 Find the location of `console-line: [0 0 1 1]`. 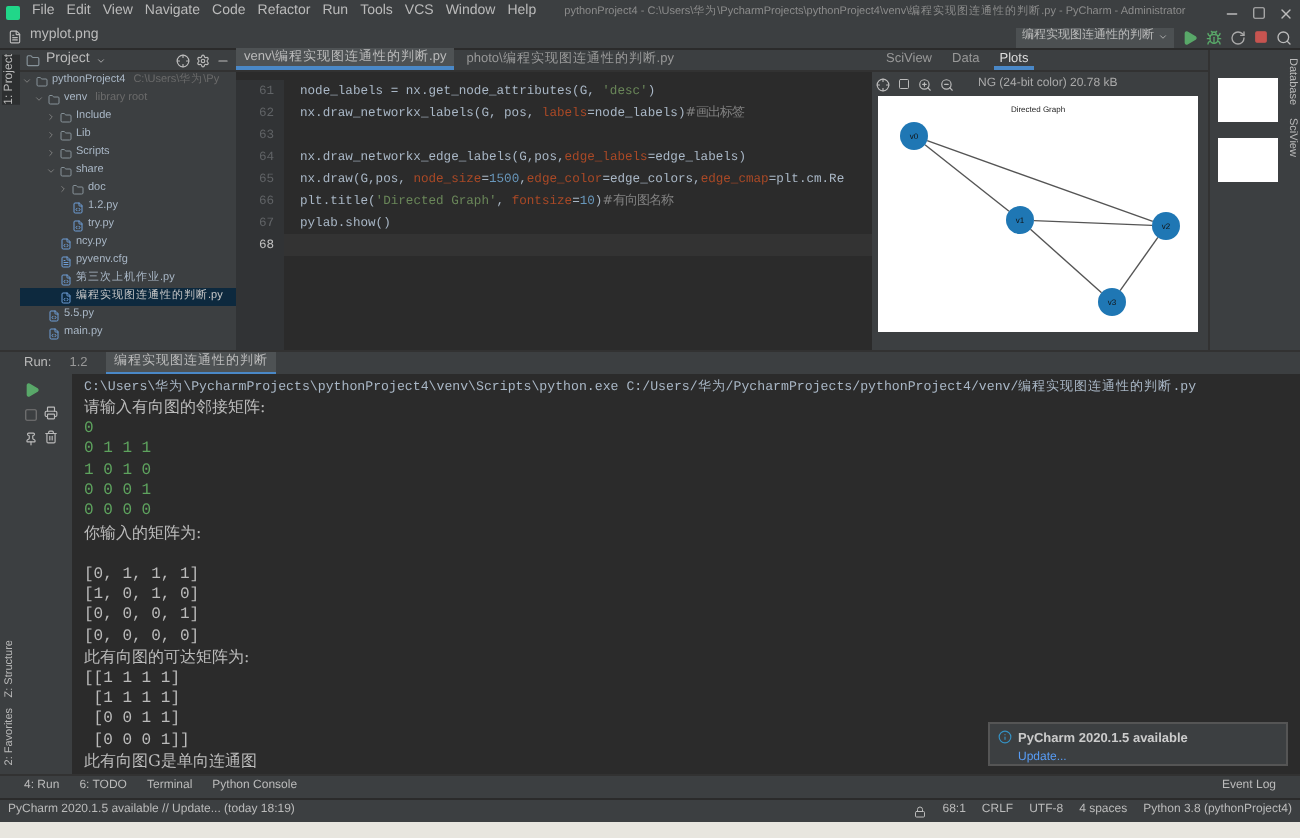

console-line: [0 0 1 1] is located at coordinates (136, 721).